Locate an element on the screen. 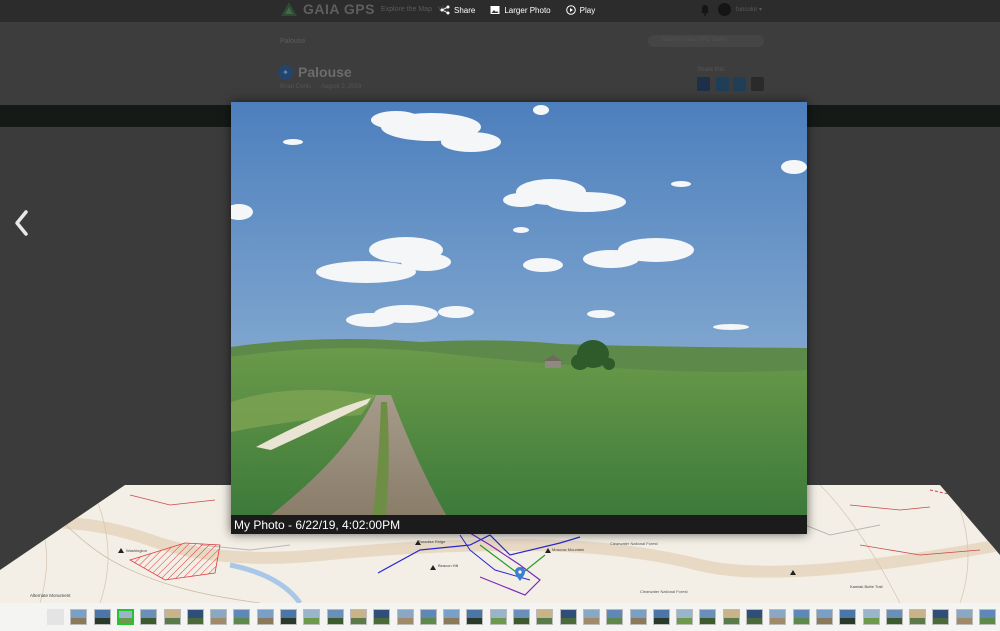  larger-photo-button: Larger Photo is located at coordinates (520, 10).